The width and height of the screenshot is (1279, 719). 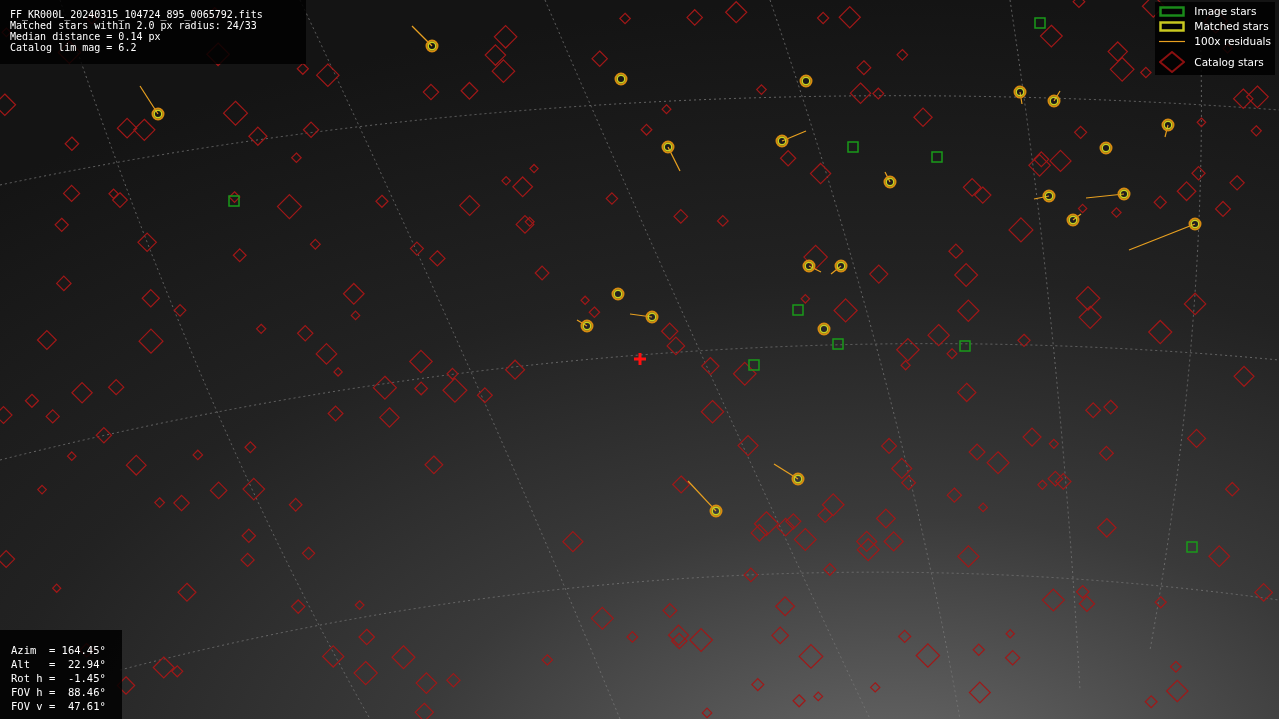 What do you see at coordinates (59, 678) in the screenshot?
I see `pointing-text: Rot h = -1.45°` at bounding box center [59, 678].